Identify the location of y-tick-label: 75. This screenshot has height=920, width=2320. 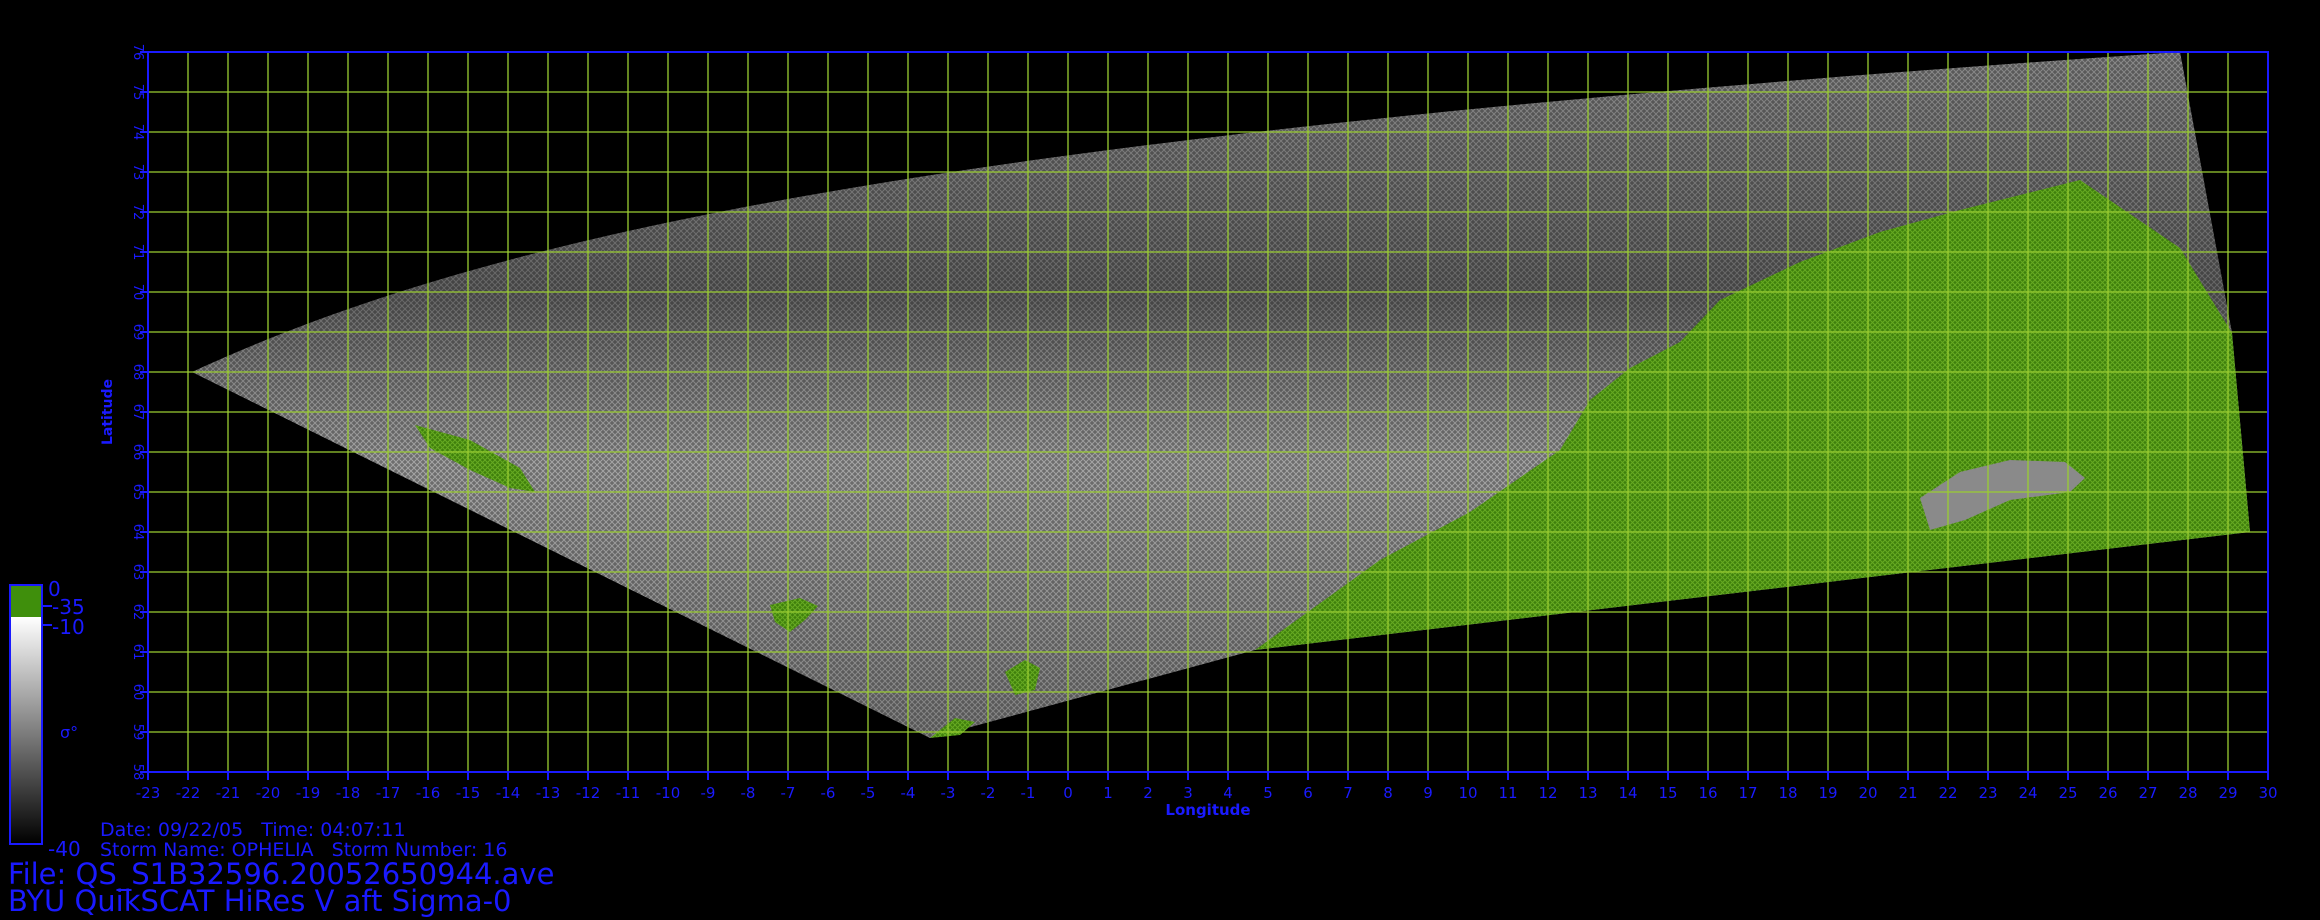
(137, 92).